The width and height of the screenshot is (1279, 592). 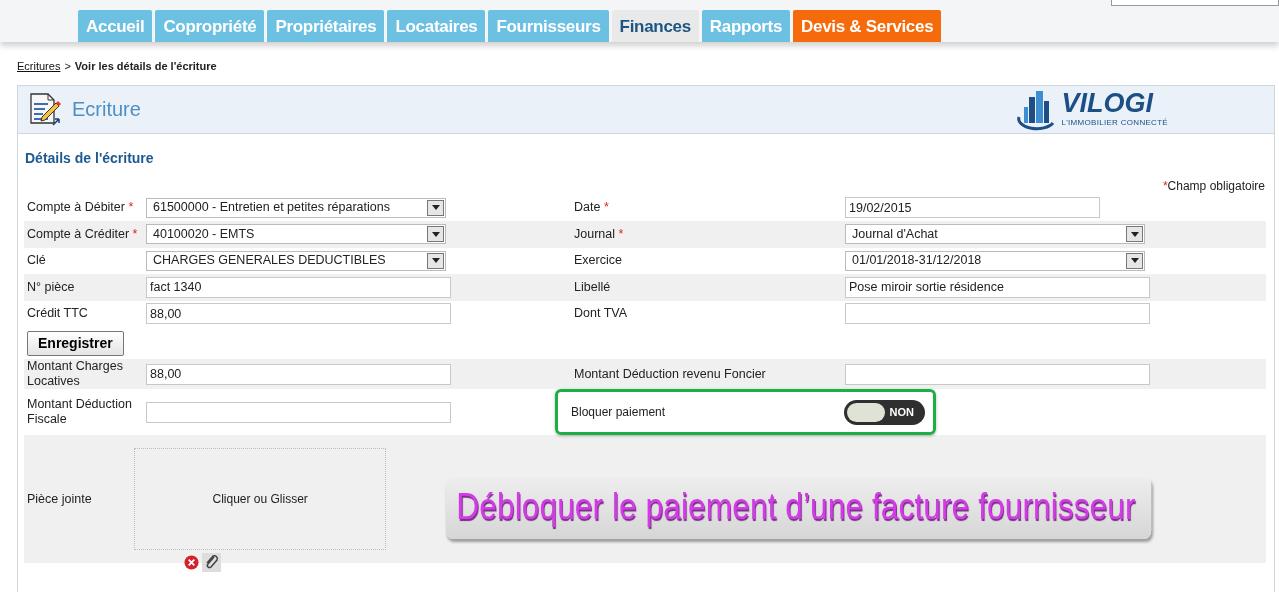 I want to click on panel-title: Ecriture, so click(x=106, y=109).